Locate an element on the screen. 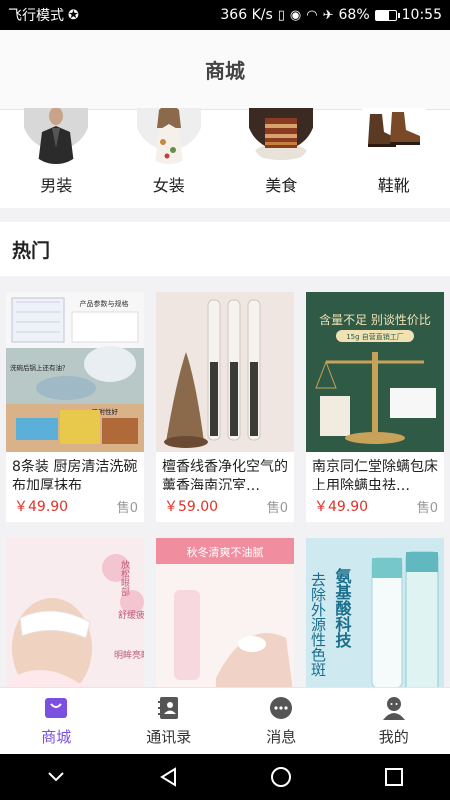  home-button is located at coordinates (281, 777).